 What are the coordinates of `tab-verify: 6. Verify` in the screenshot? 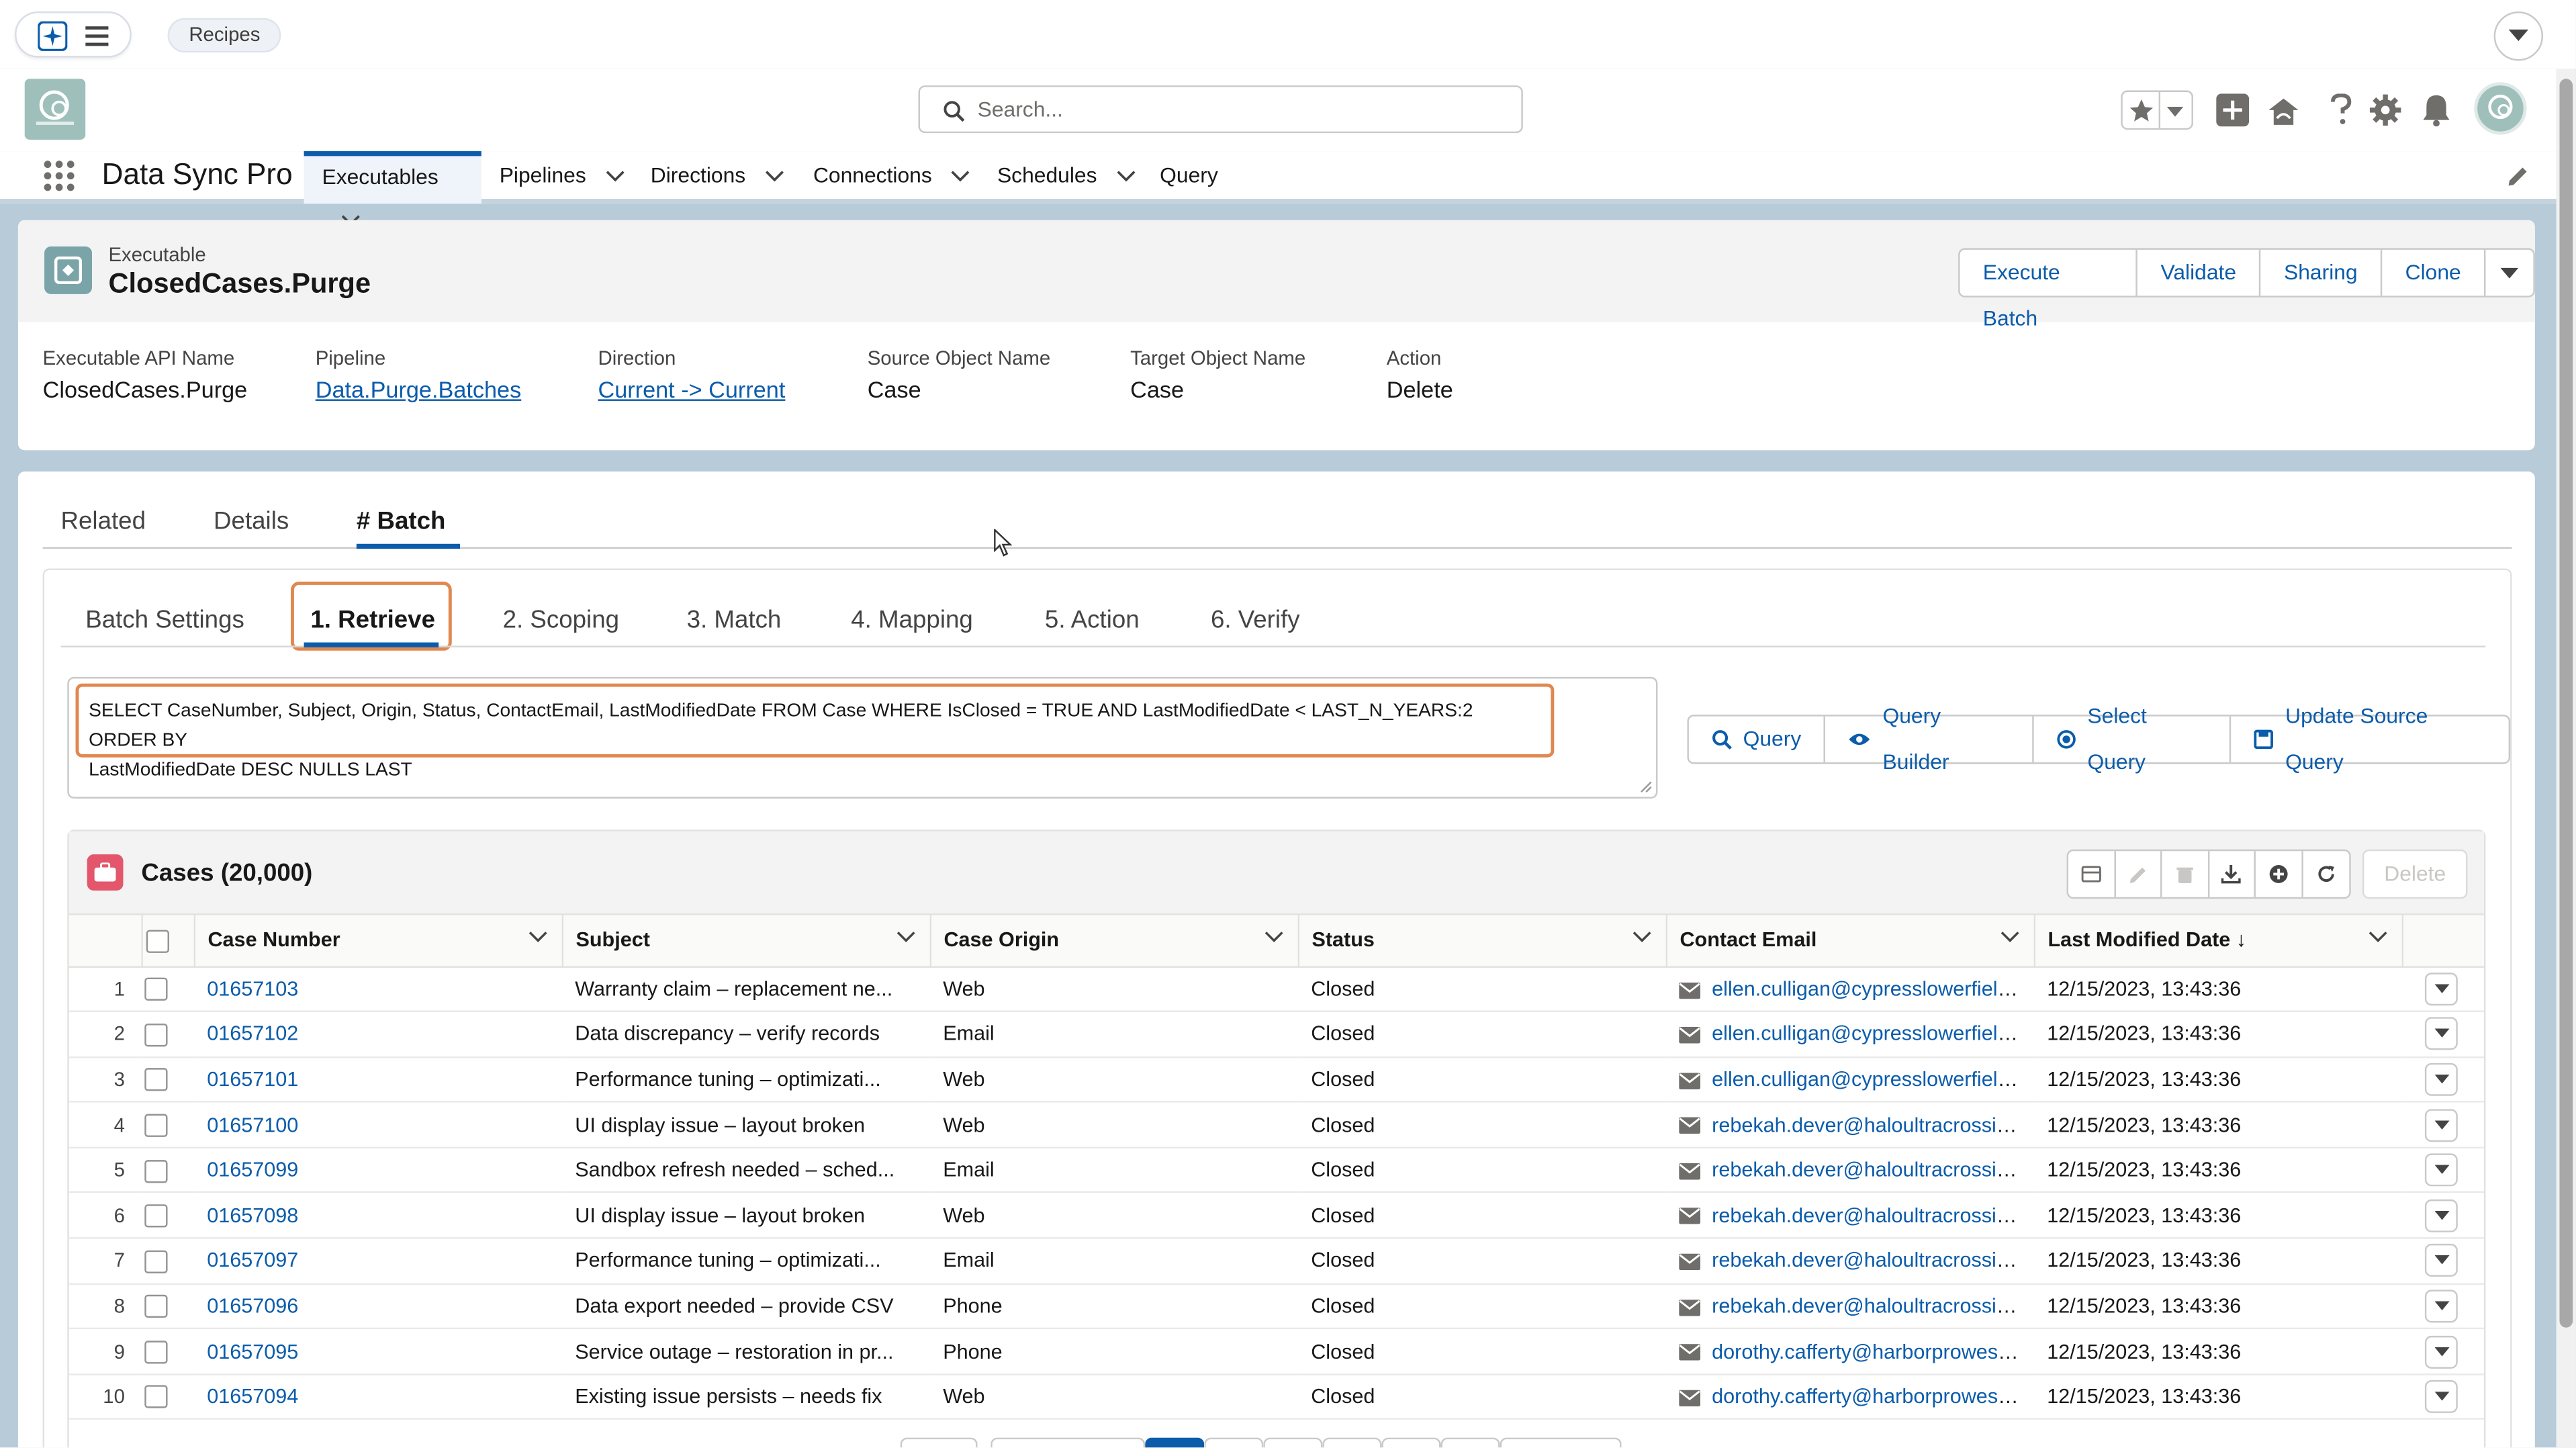 It's located at (1255, 621).